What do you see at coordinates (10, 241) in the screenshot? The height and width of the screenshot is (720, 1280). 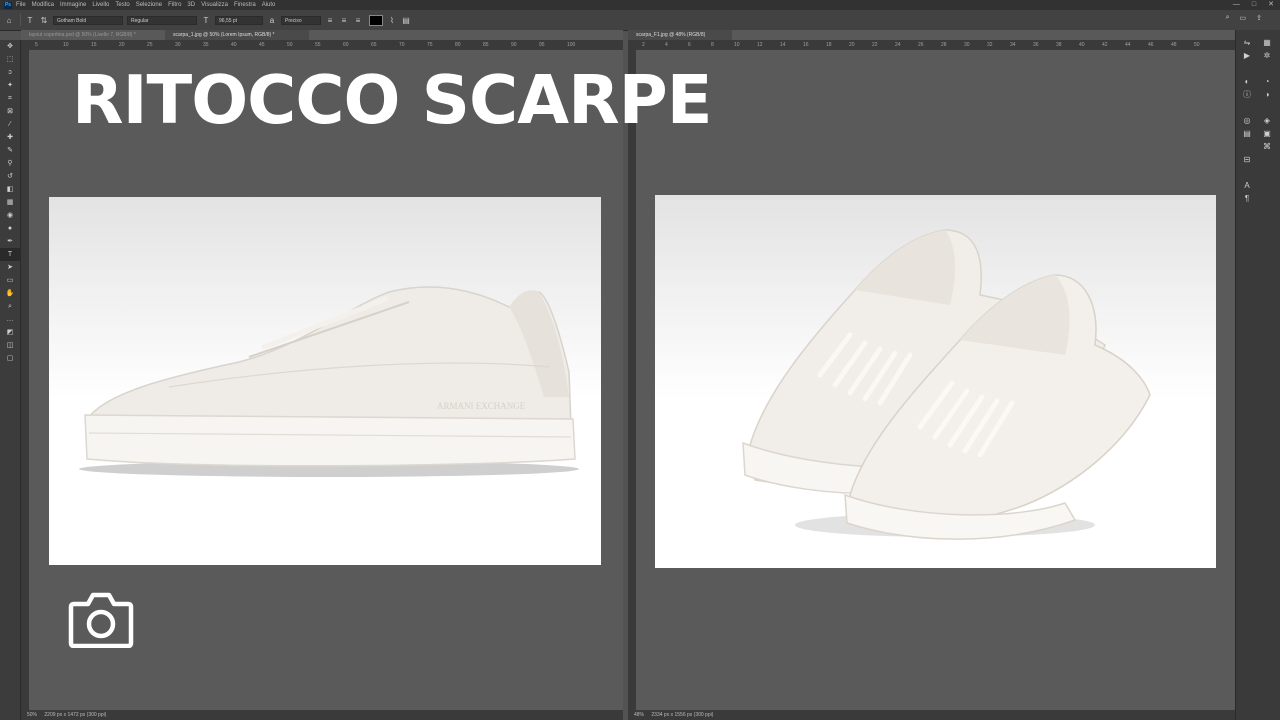 I see `pen-tool-icon: ✒` at bounding box center [10, 241].